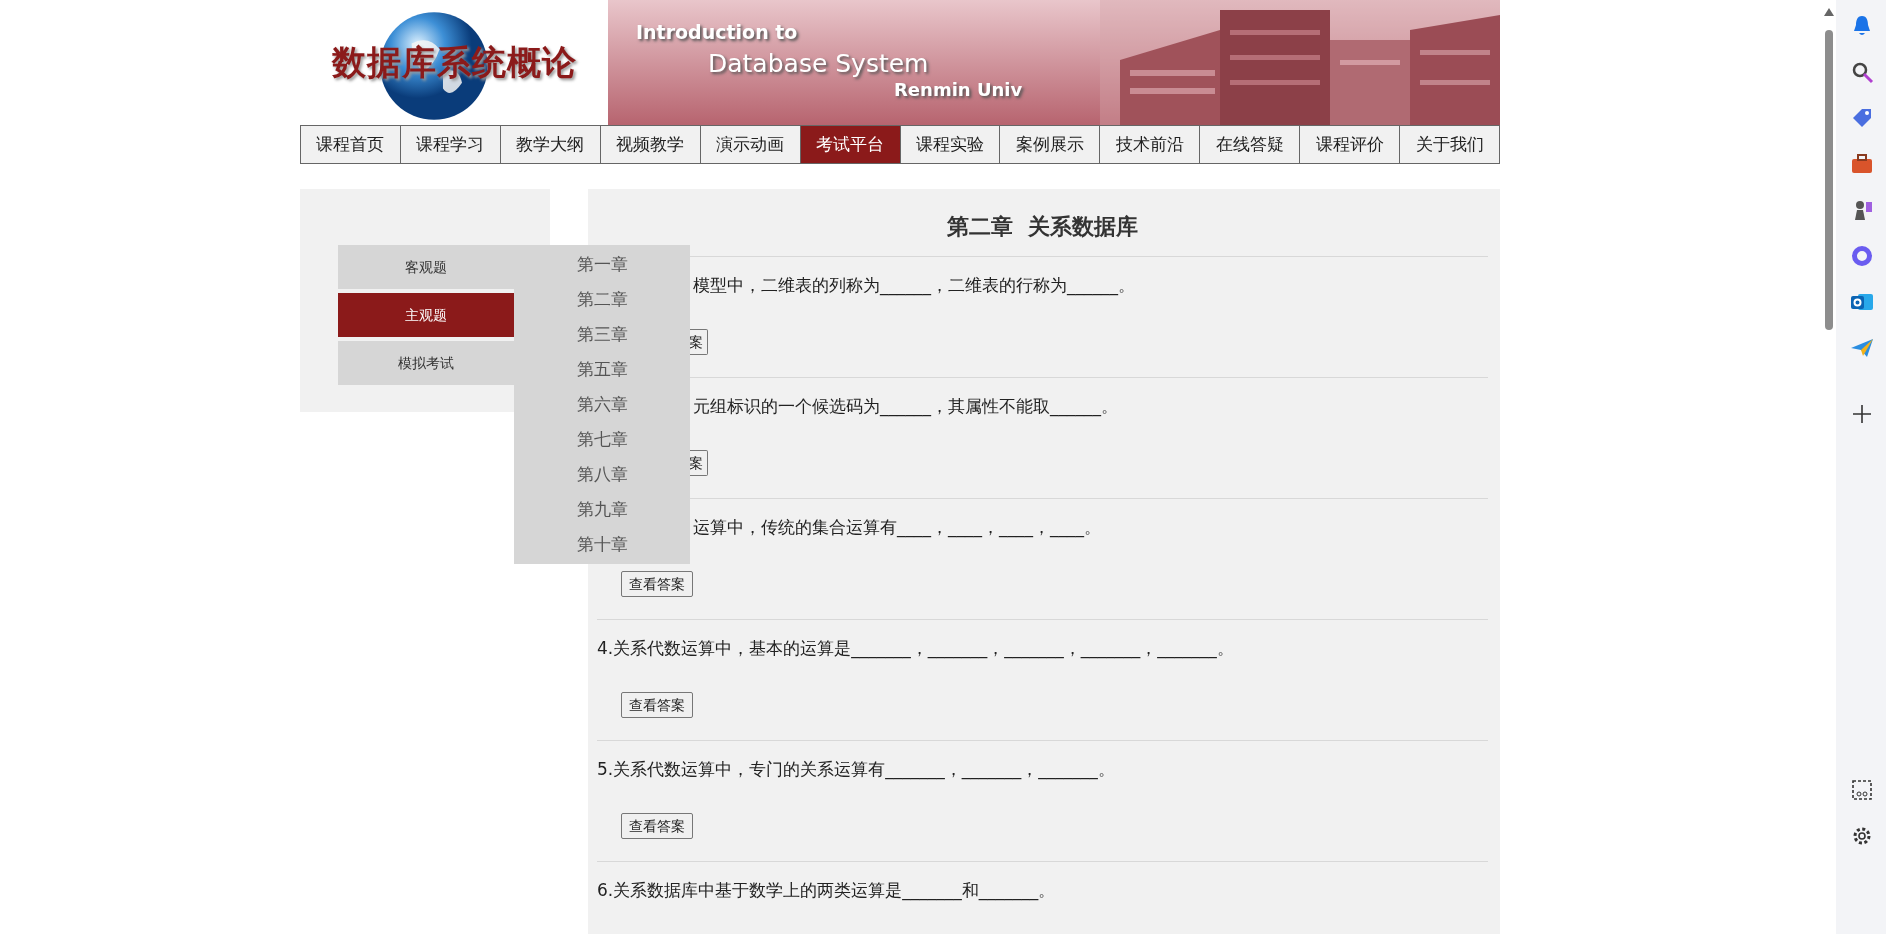  What do you see at coordinates (1050, 144) in the screenshot?
I see `nav-tab: 案例展示` at bounding box center [1050, 144].